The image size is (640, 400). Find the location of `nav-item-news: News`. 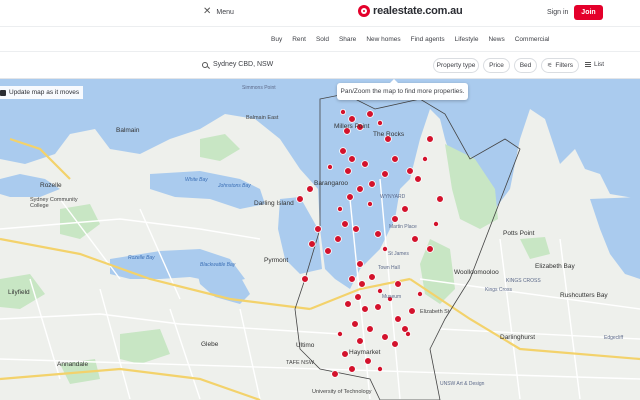

nav-item-news: News is located at coordinates (496, 39).